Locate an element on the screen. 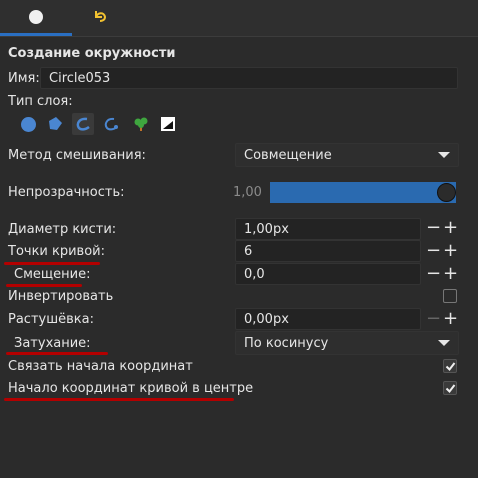 This screenshot has width=478, height=478. name-label: Имя: is located at coordinates (24, 78).